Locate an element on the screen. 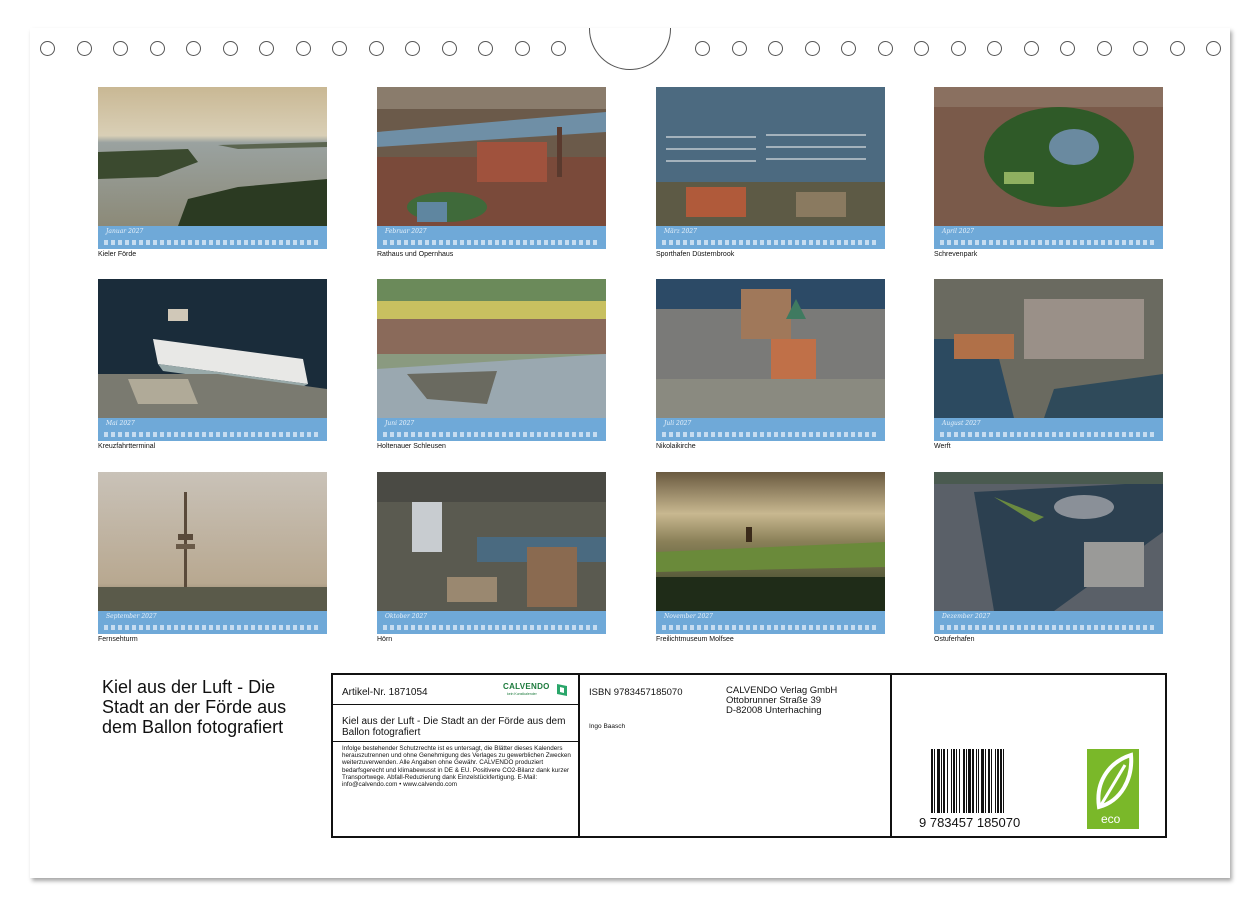  month-calendar-strip: Juni 2027 is located at coordinates (491, 429).